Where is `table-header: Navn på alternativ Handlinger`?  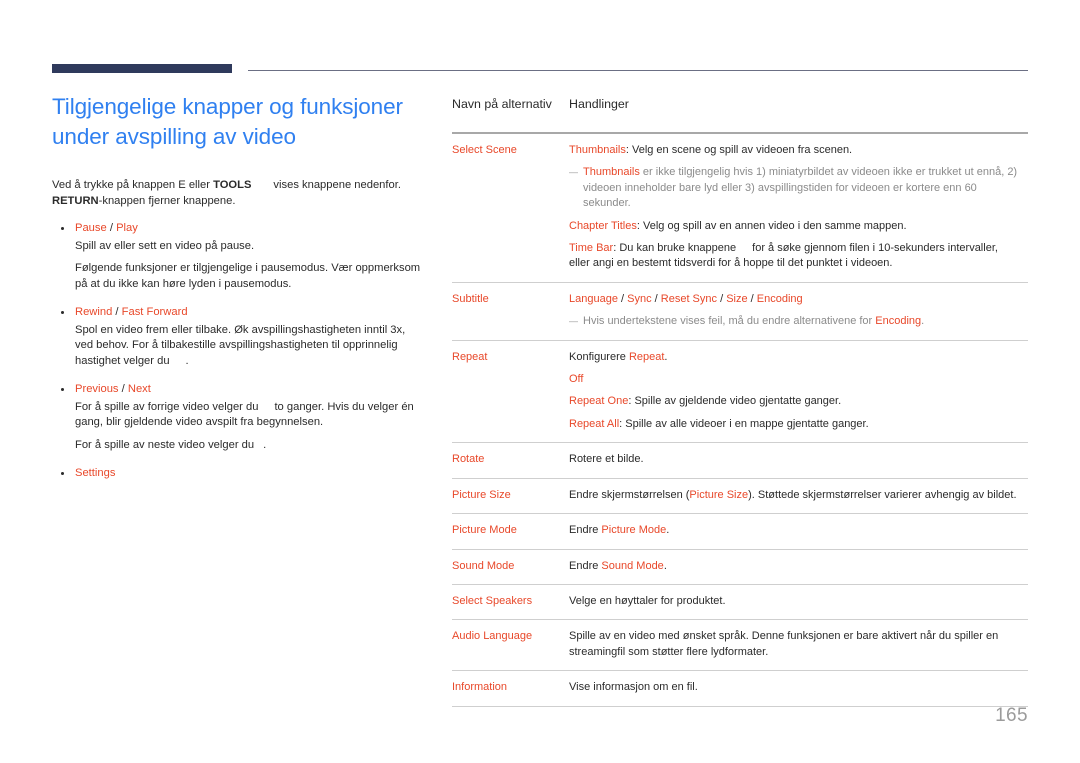 table-header: Navn på alternativ Handlinger is located at coordinates (740, 115).